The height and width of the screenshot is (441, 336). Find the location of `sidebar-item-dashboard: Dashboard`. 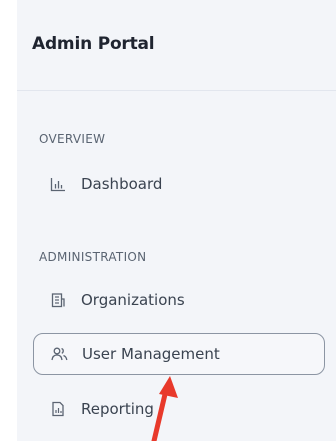

sidebar-item-dashboard: Dashboard is located at coordinates (179, 184).